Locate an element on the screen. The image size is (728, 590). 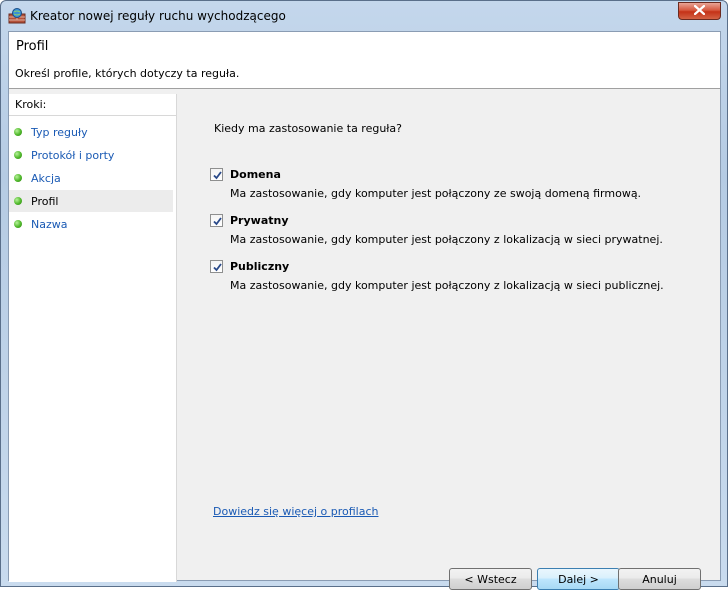
domain-checkbox is located at coordinates (216, 174).